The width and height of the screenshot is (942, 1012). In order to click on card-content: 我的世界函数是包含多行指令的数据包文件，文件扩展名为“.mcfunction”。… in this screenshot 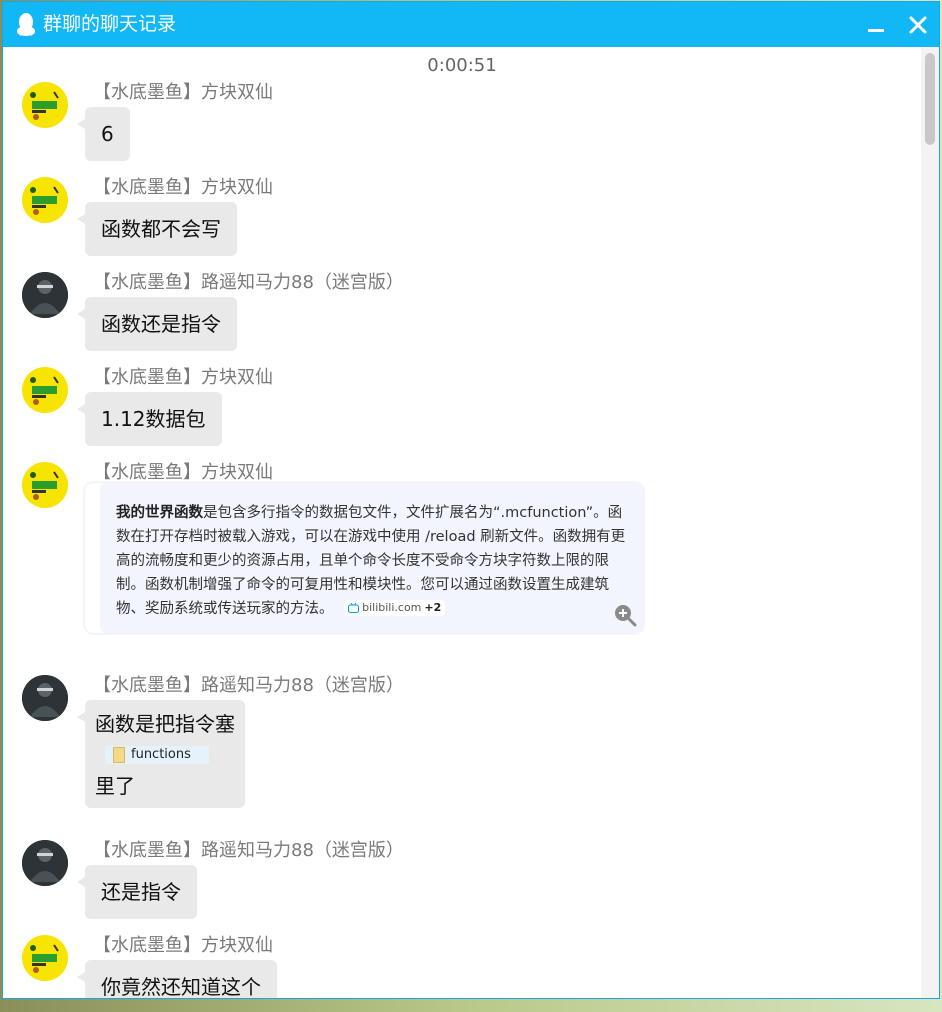, I will do `click(371, 558)`.